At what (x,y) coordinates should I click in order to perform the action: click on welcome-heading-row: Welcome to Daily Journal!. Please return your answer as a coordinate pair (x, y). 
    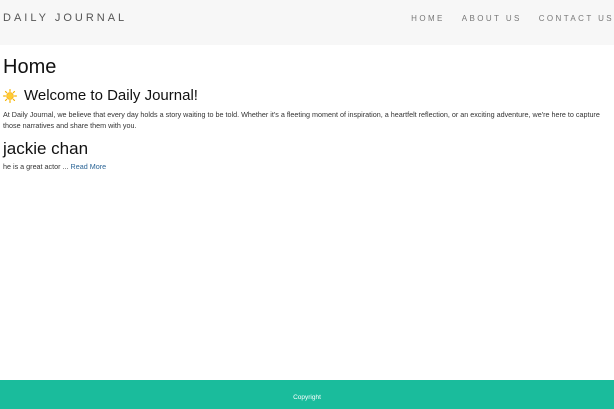
    Looking at the image, I should click on (303, 96).